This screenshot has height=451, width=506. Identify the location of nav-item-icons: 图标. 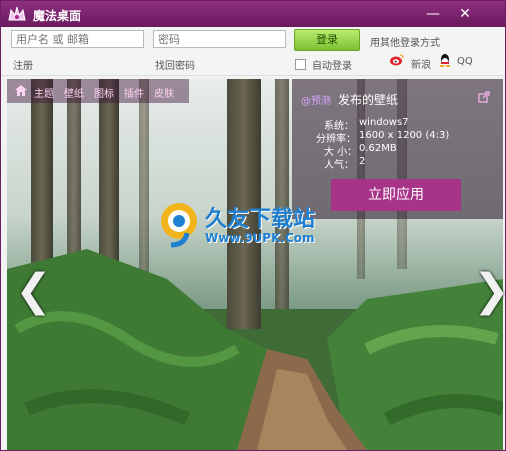
(104, 92).